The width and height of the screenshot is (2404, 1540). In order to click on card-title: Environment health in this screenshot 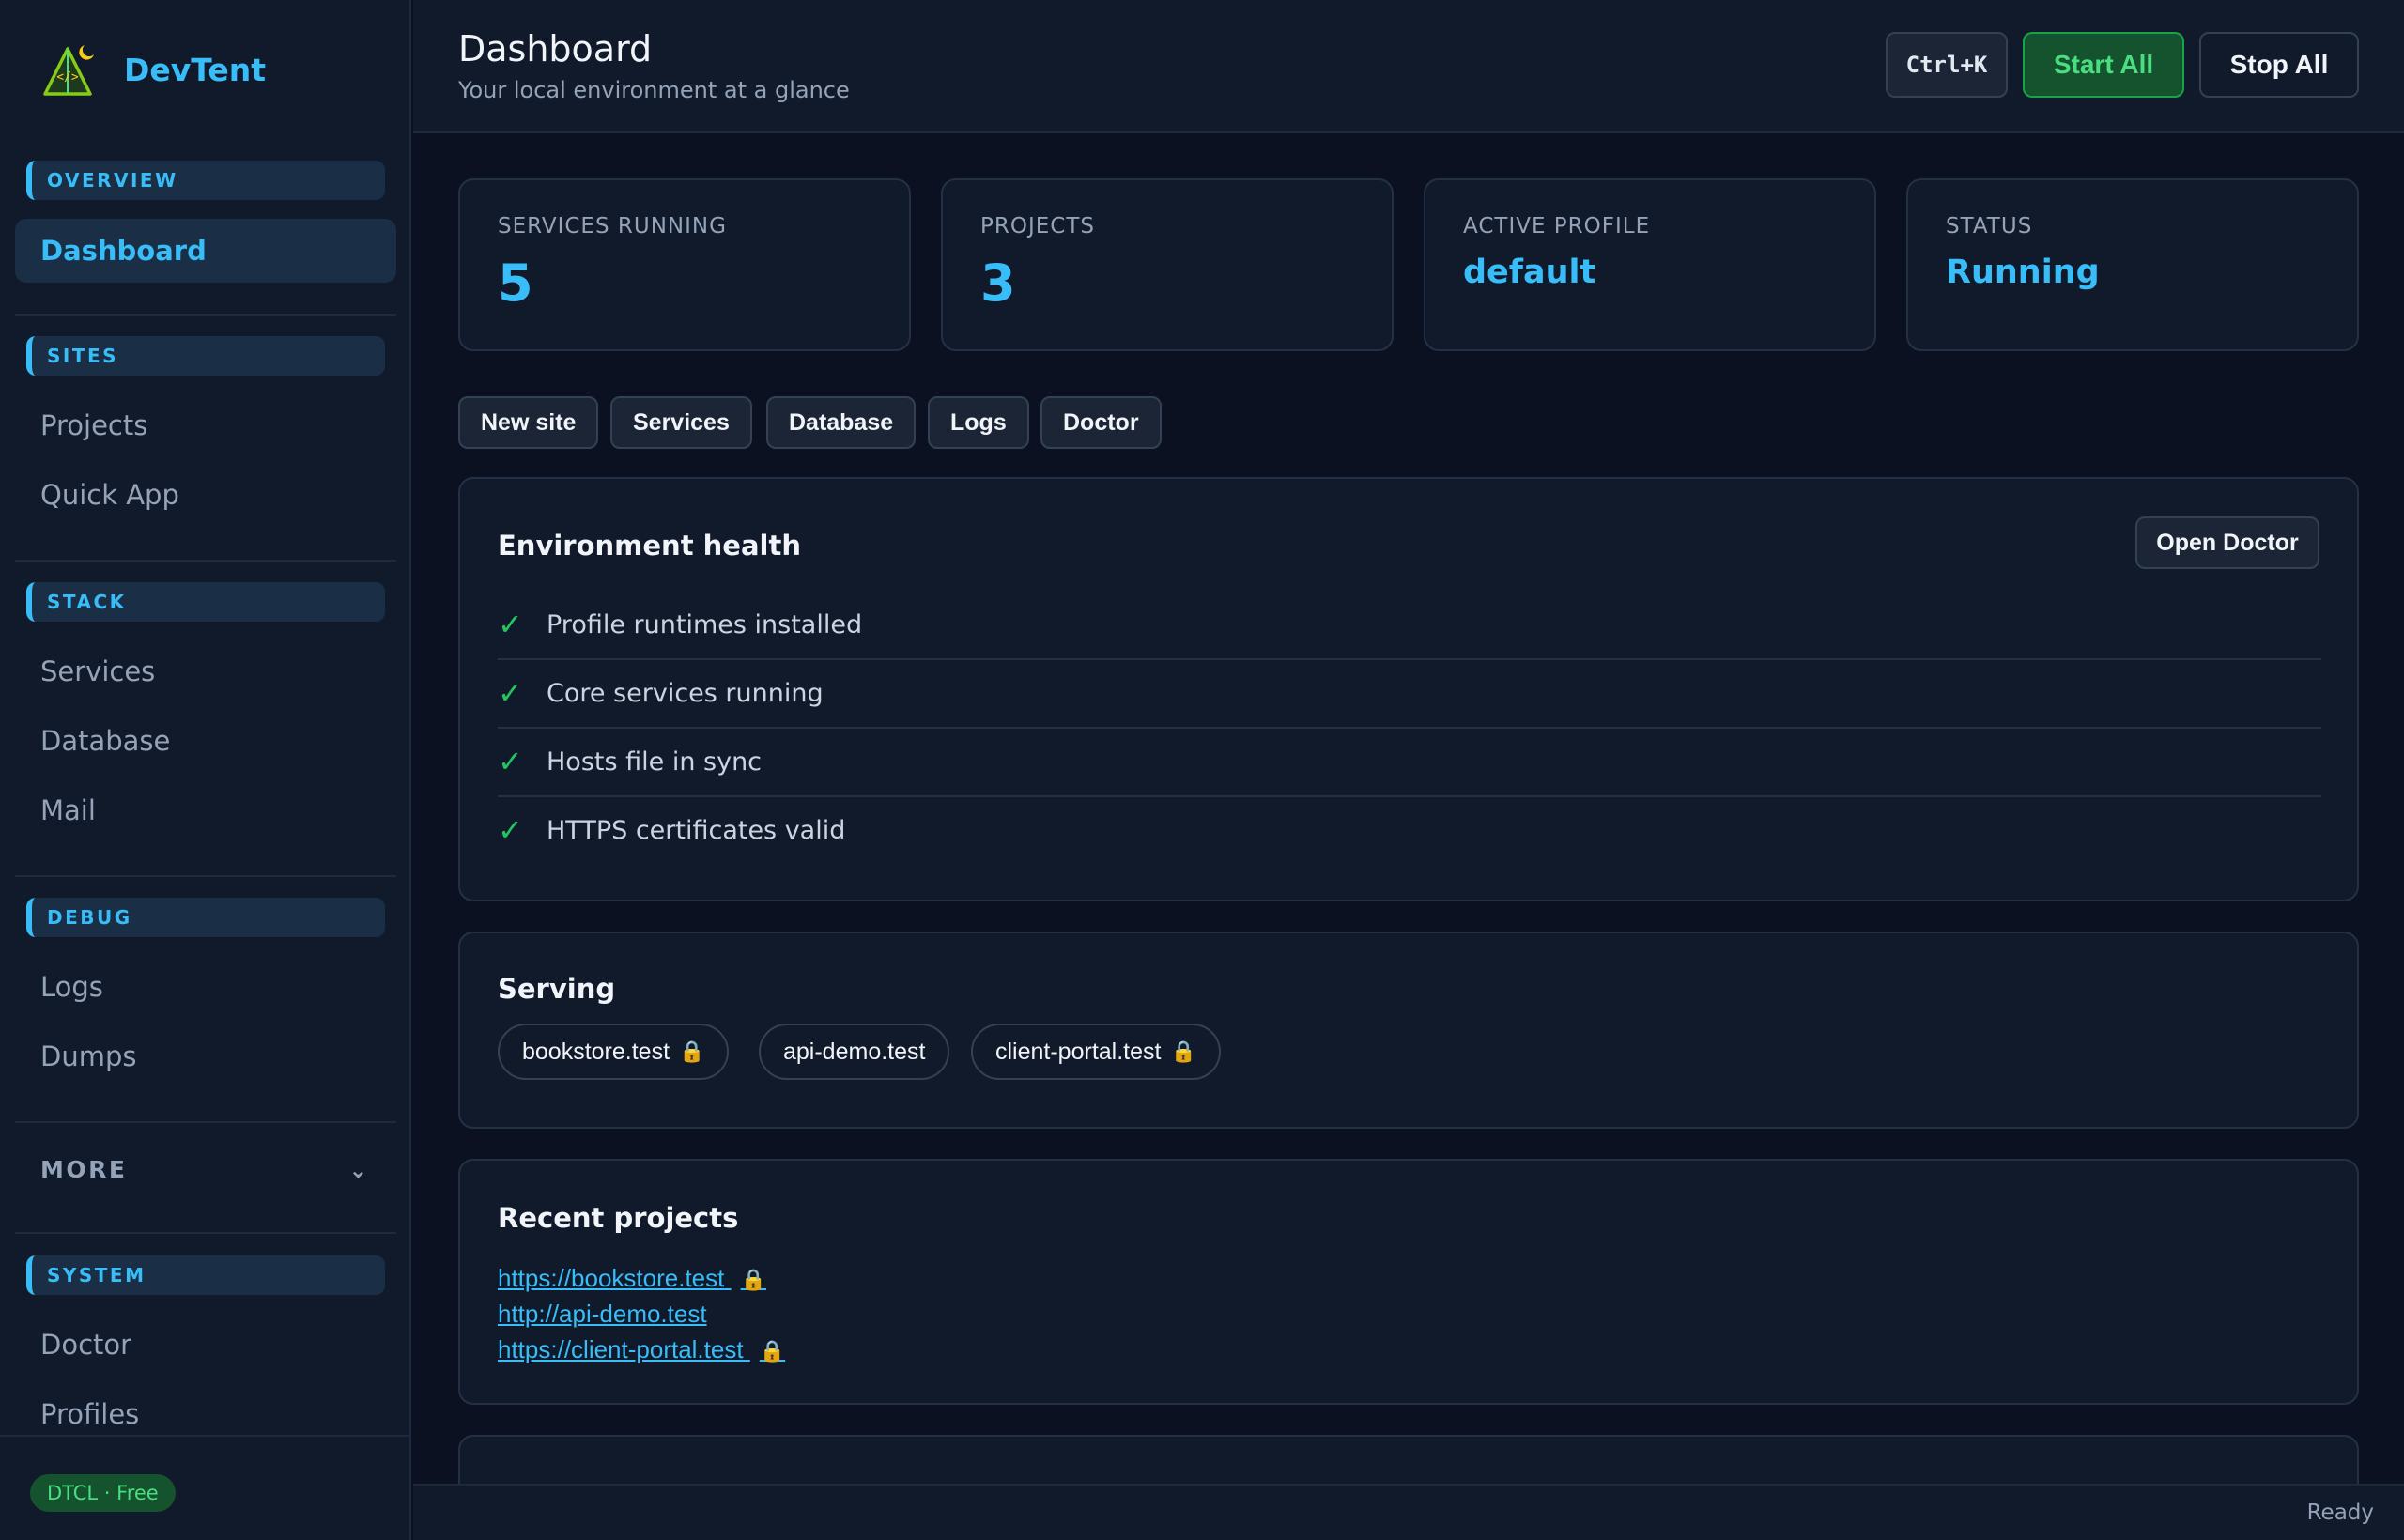, I will do `click(649, 546)`.